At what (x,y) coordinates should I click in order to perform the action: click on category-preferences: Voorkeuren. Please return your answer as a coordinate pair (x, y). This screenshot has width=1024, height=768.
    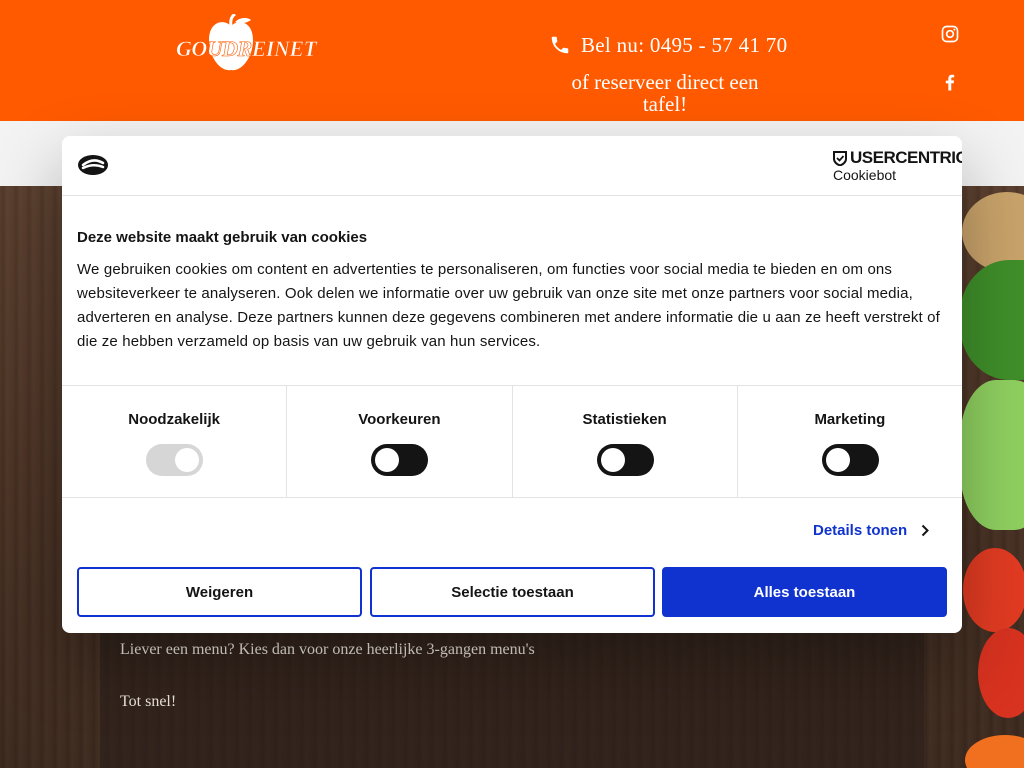
    Looking at the image, I should click on (400, 441).